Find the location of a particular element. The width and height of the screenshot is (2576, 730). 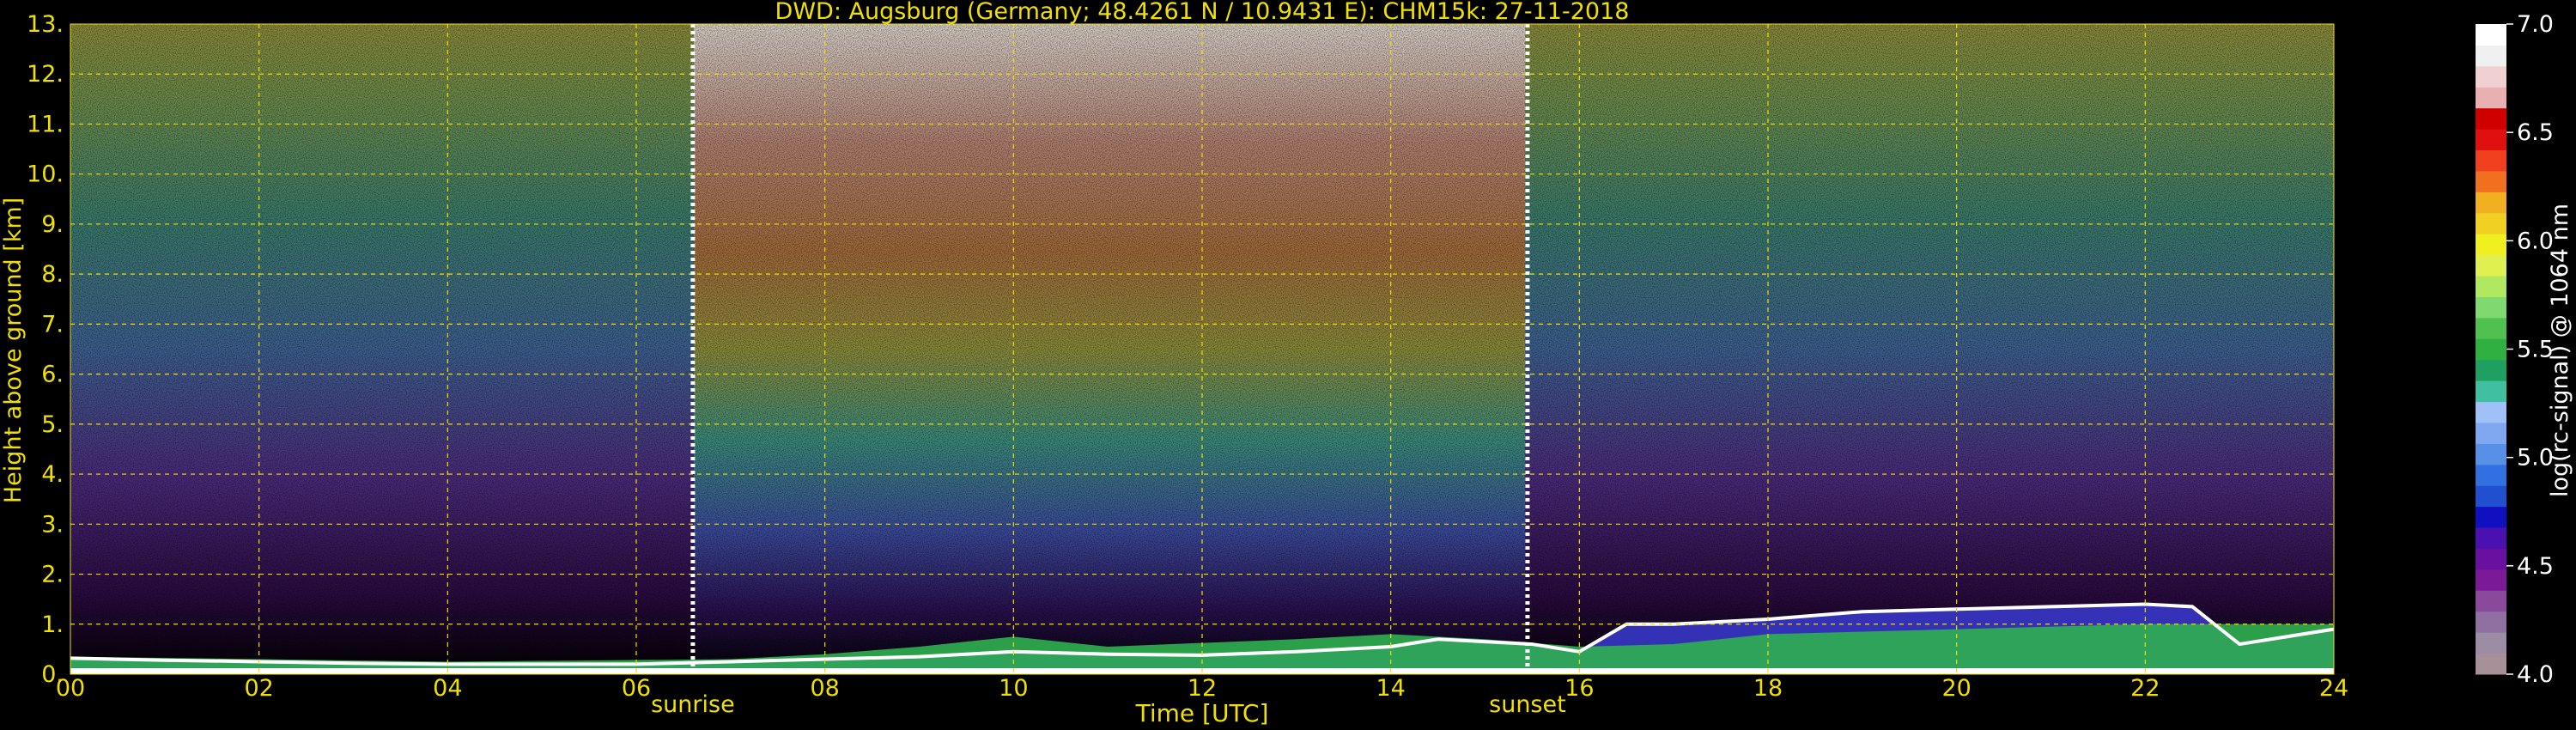

colorbar-tick-label: 6.5 is located at coordinates (2536, 132).